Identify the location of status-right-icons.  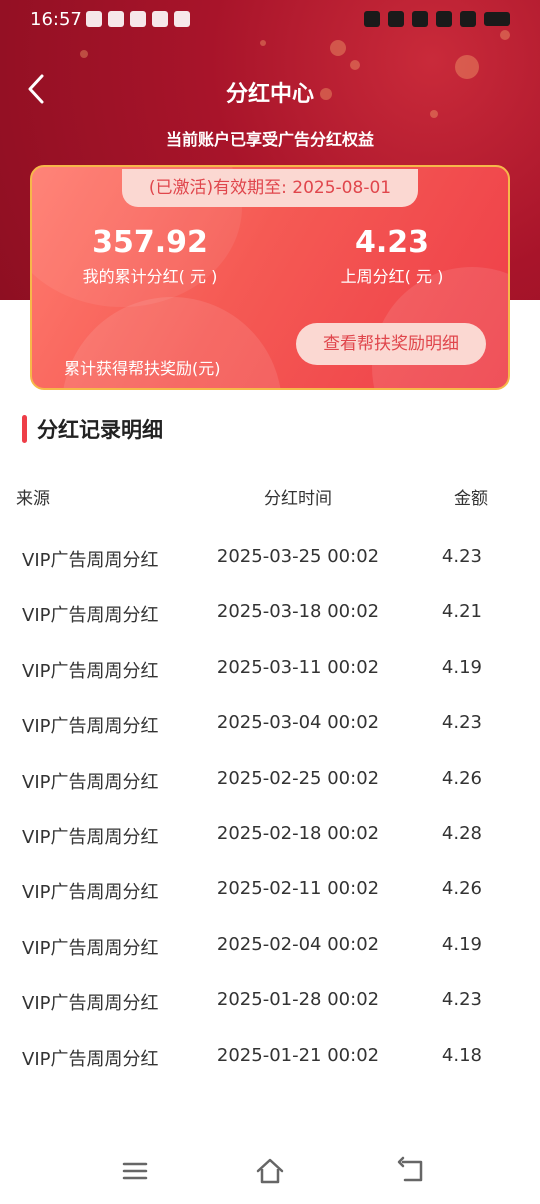
(437, 19).